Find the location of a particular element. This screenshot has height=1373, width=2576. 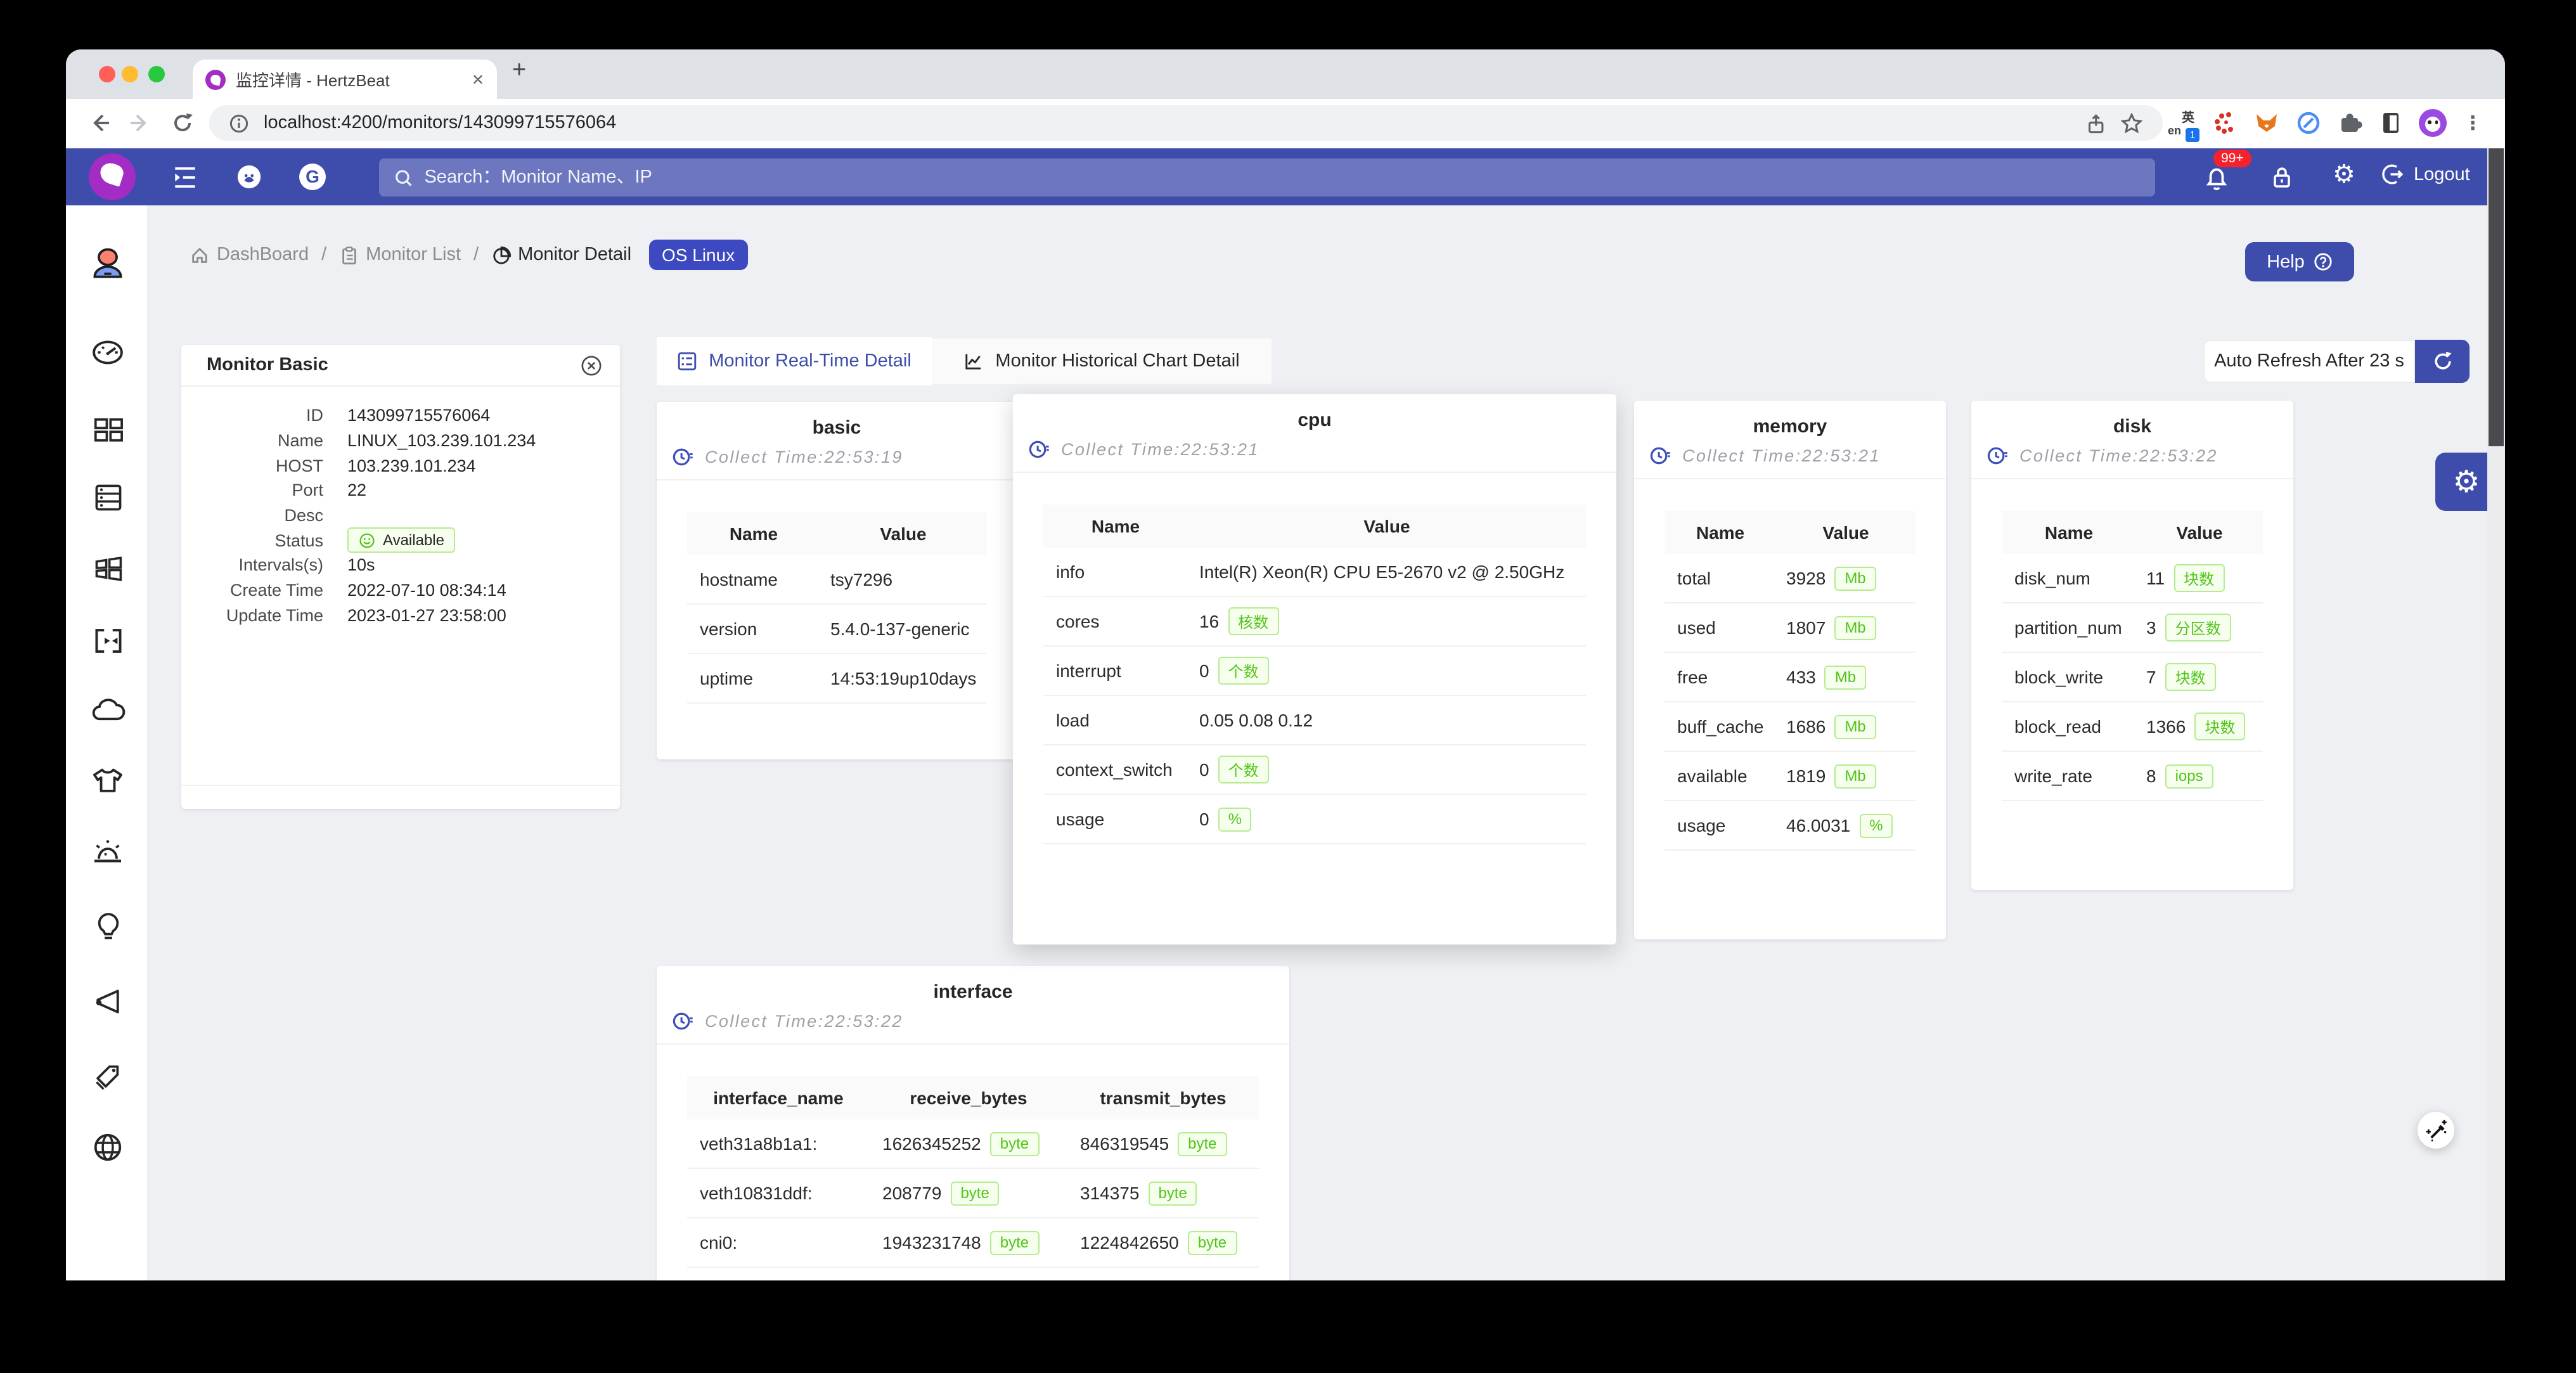

realtime-table-icon is located at coordinates (687, 361).